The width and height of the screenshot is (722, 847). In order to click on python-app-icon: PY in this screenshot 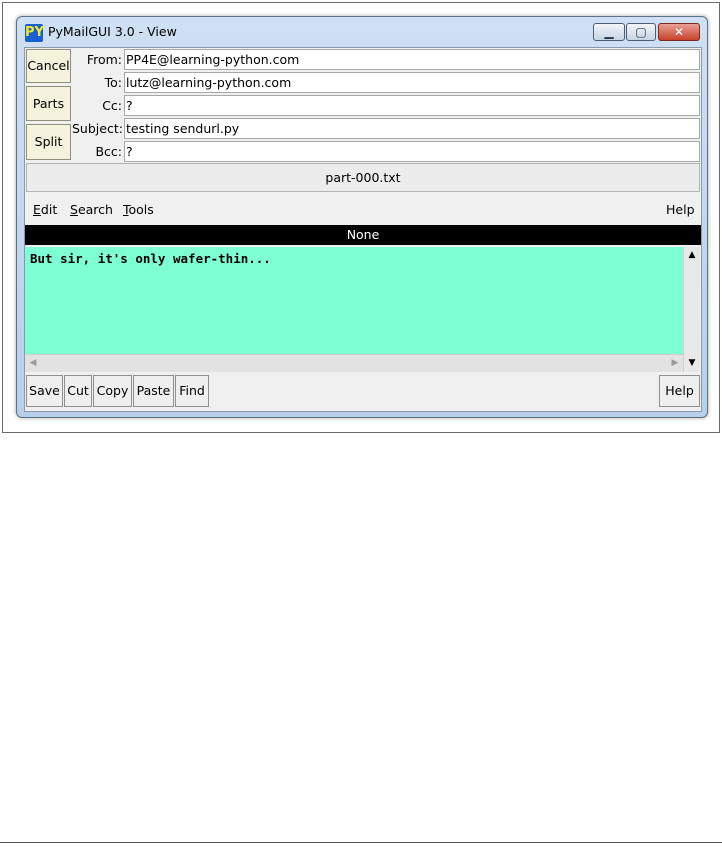, I will do `click(34, 33)`.